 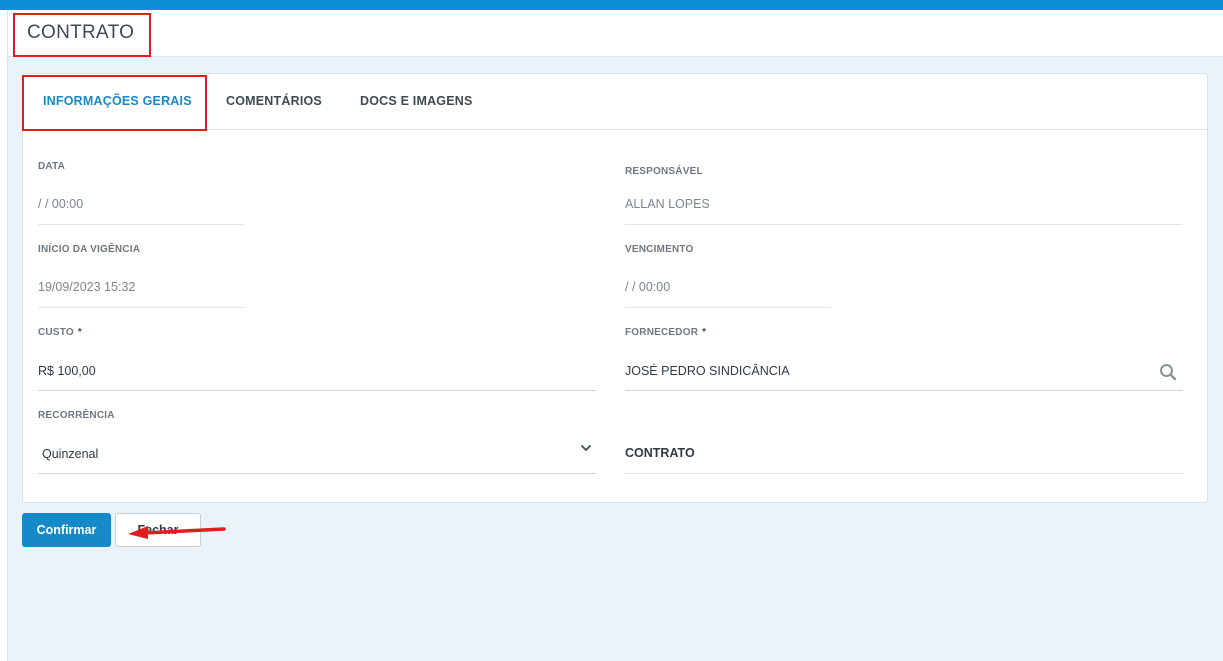 What do you see at coordinates (707, 371) in the screenshot?
I see `fornecedor-input: JOSÉ PEDRO SINDICÂNCIA` at bounding box center [707, 371].